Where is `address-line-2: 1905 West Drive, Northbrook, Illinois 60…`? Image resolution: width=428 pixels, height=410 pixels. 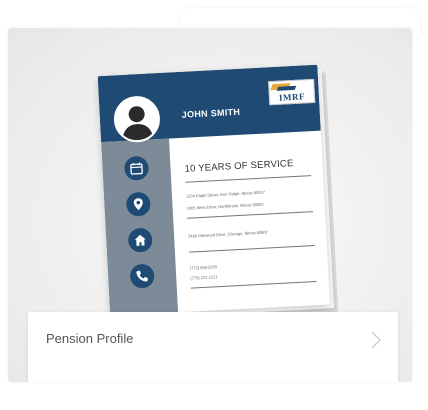 address-line-2: 1905 West Drive, Northbrook, Illinois 60… is located at coordinates (225, 206).